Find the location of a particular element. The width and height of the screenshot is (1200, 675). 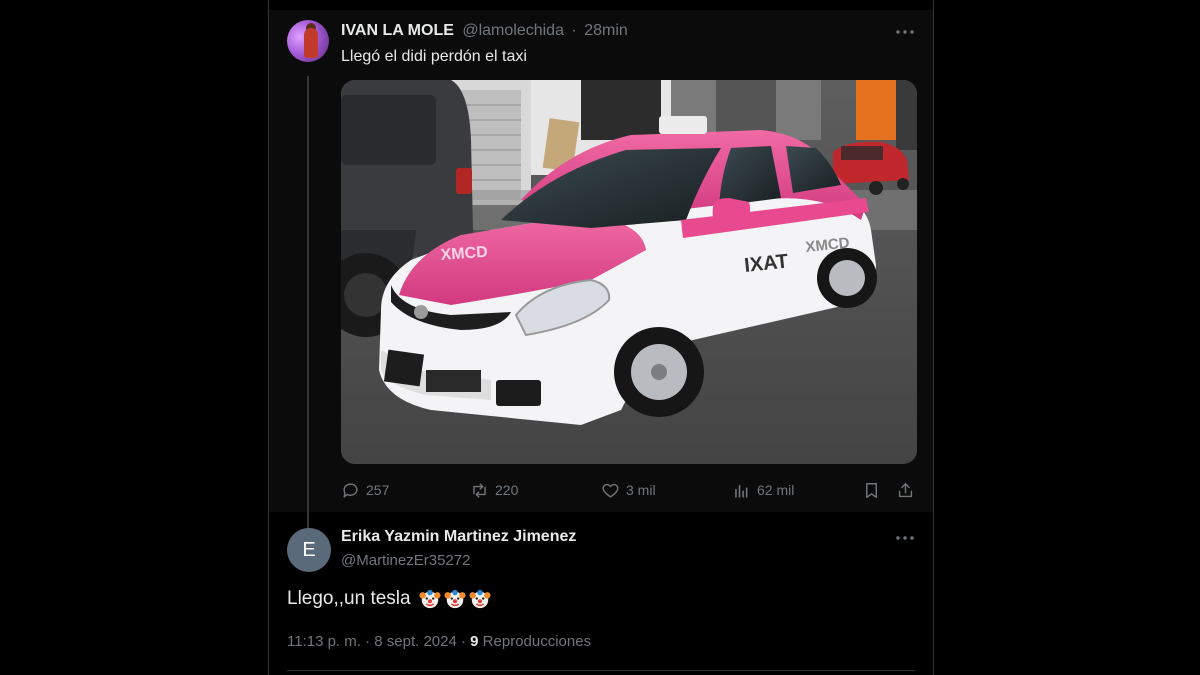

avatar is located at coordinates (308, 41).